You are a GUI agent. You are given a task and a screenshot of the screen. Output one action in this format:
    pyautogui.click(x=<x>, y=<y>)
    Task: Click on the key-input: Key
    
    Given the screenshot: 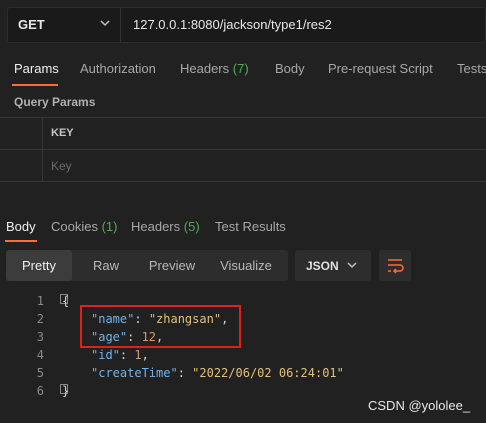 What is the action you would take?
    pyautogui.click(x=61, y=166)
    